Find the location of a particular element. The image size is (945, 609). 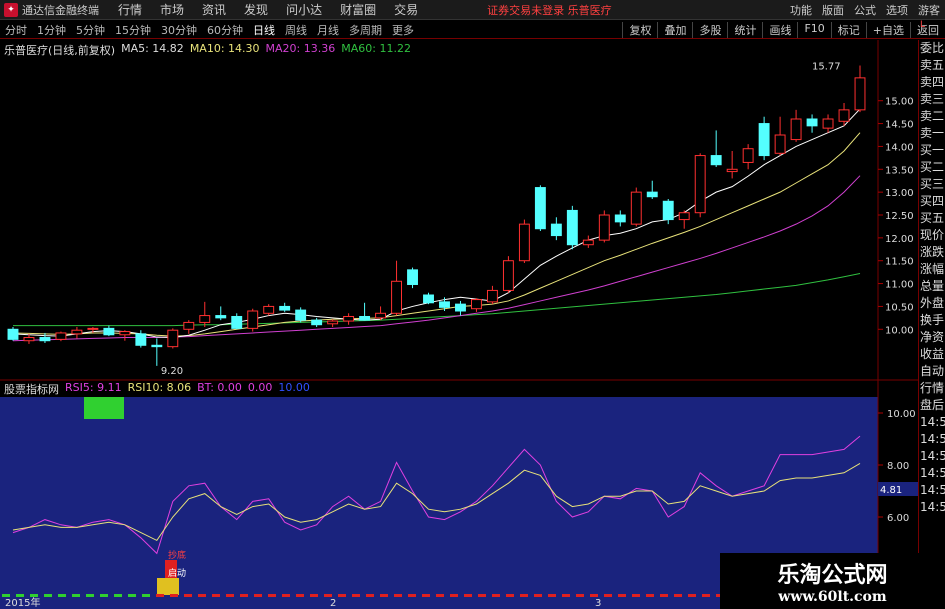

tool-stats: 统计 is located at coordinates (744, 29).